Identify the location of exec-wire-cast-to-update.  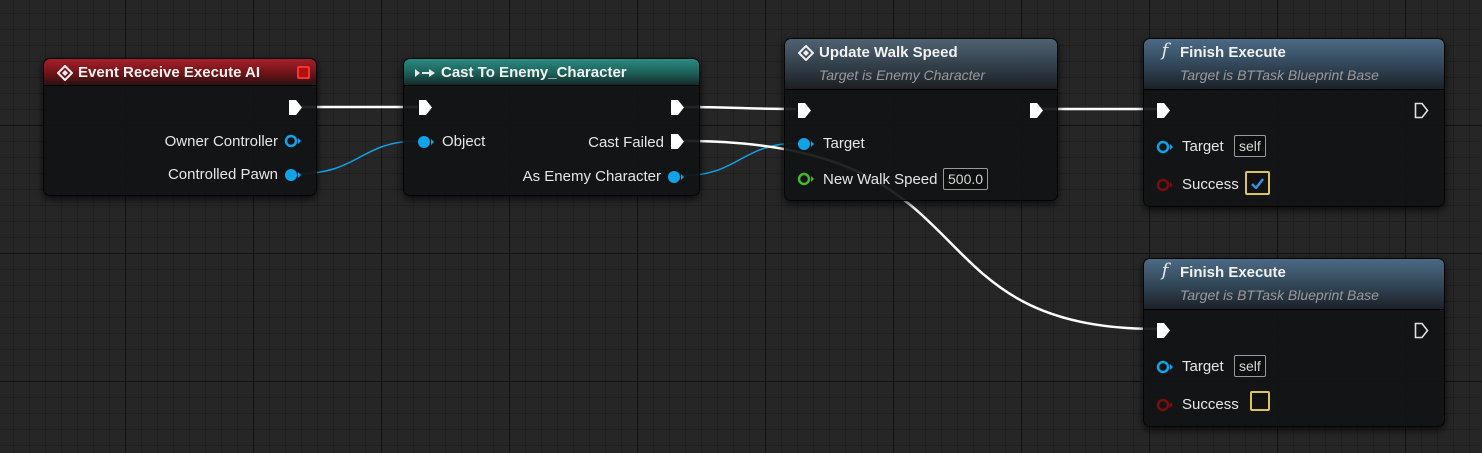
(740, 108).